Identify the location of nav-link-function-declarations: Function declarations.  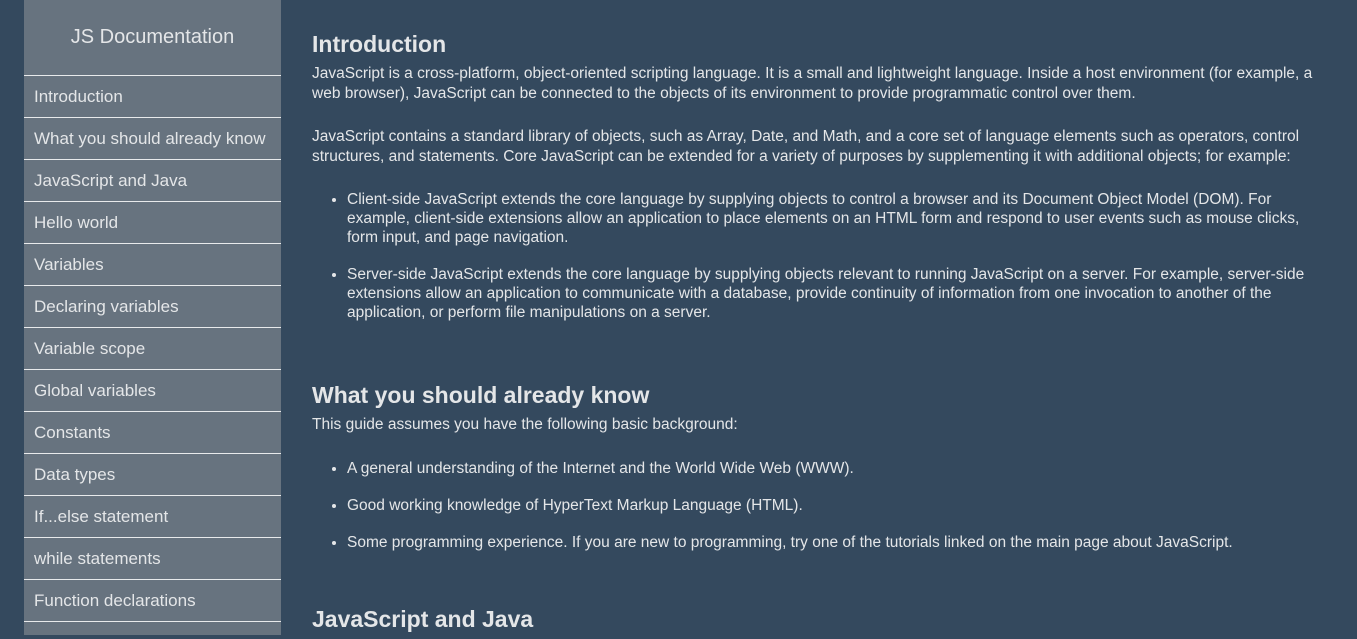
(152, 601).